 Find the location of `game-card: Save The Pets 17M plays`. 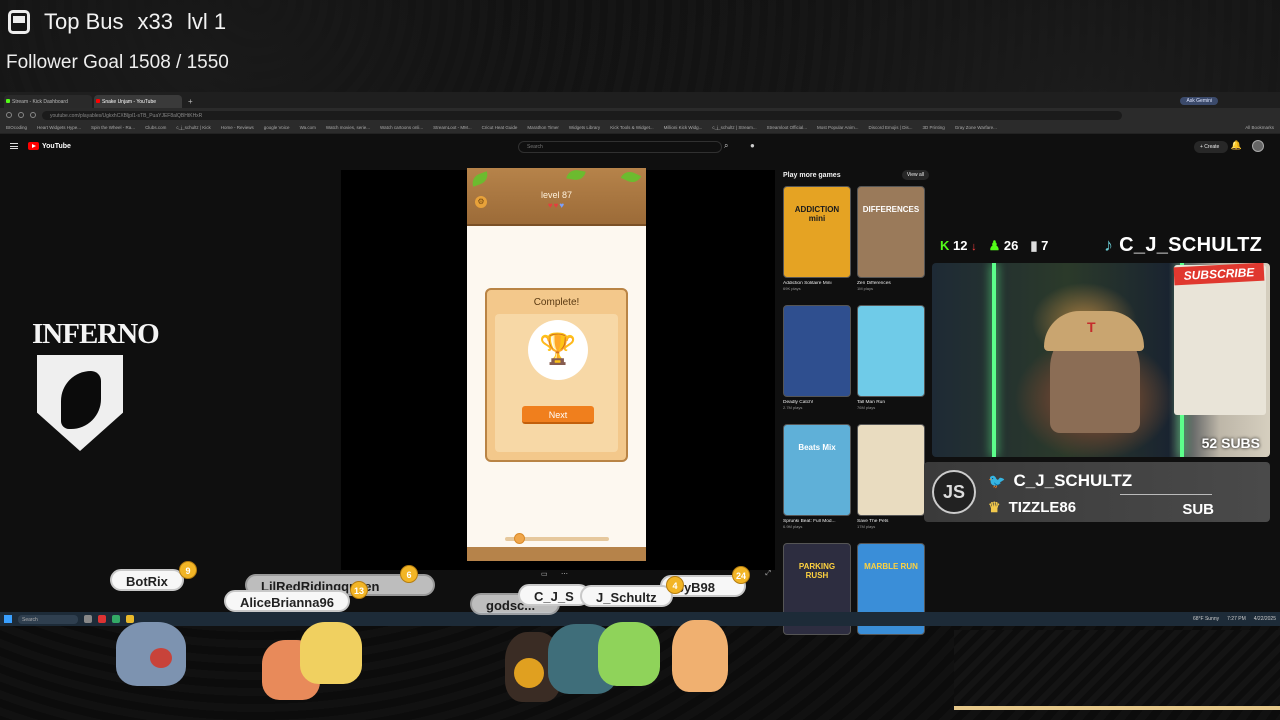

game-card: Save The Pets 17M plays is located at coordinates (891, 481).